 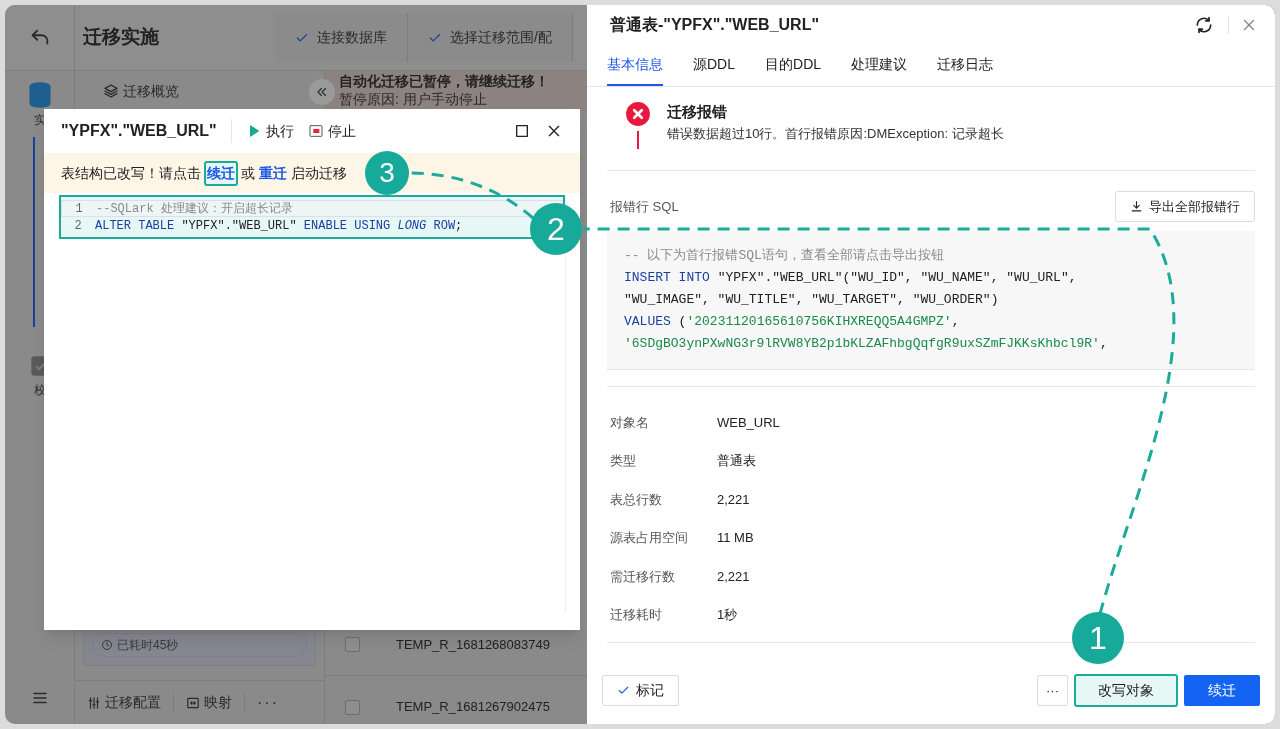 I want to click on tab: 目的DDL, so click(x=793, y=70).